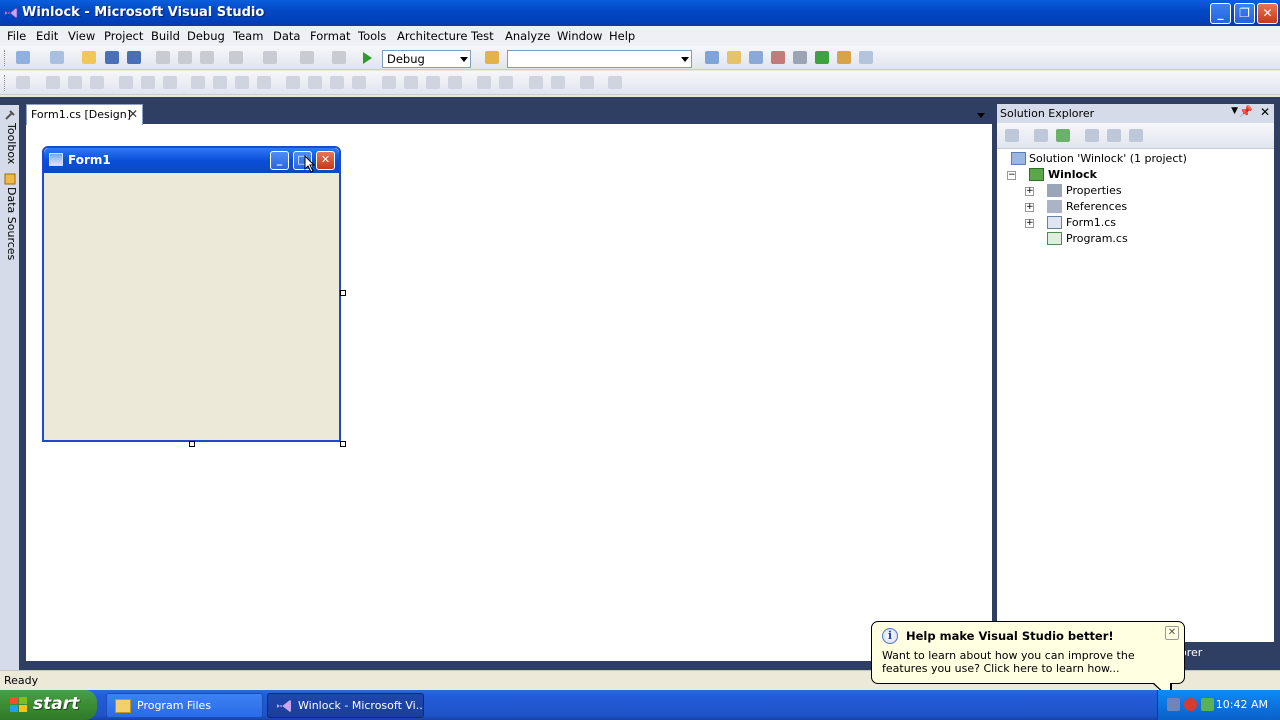 The width and height of the screenshot is (1280, 720). Describe the element at coordinates (800, 57) in the screenshot. I see `extension-manager-icon` at that location.